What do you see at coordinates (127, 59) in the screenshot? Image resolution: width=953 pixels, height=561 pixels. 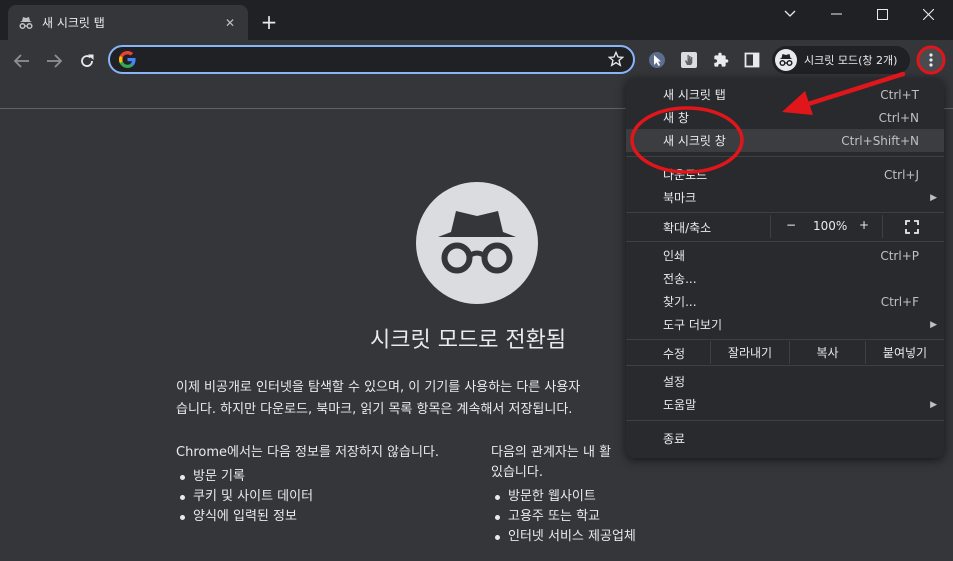 I see `google-g-icon` at bounding box center [127, 59].